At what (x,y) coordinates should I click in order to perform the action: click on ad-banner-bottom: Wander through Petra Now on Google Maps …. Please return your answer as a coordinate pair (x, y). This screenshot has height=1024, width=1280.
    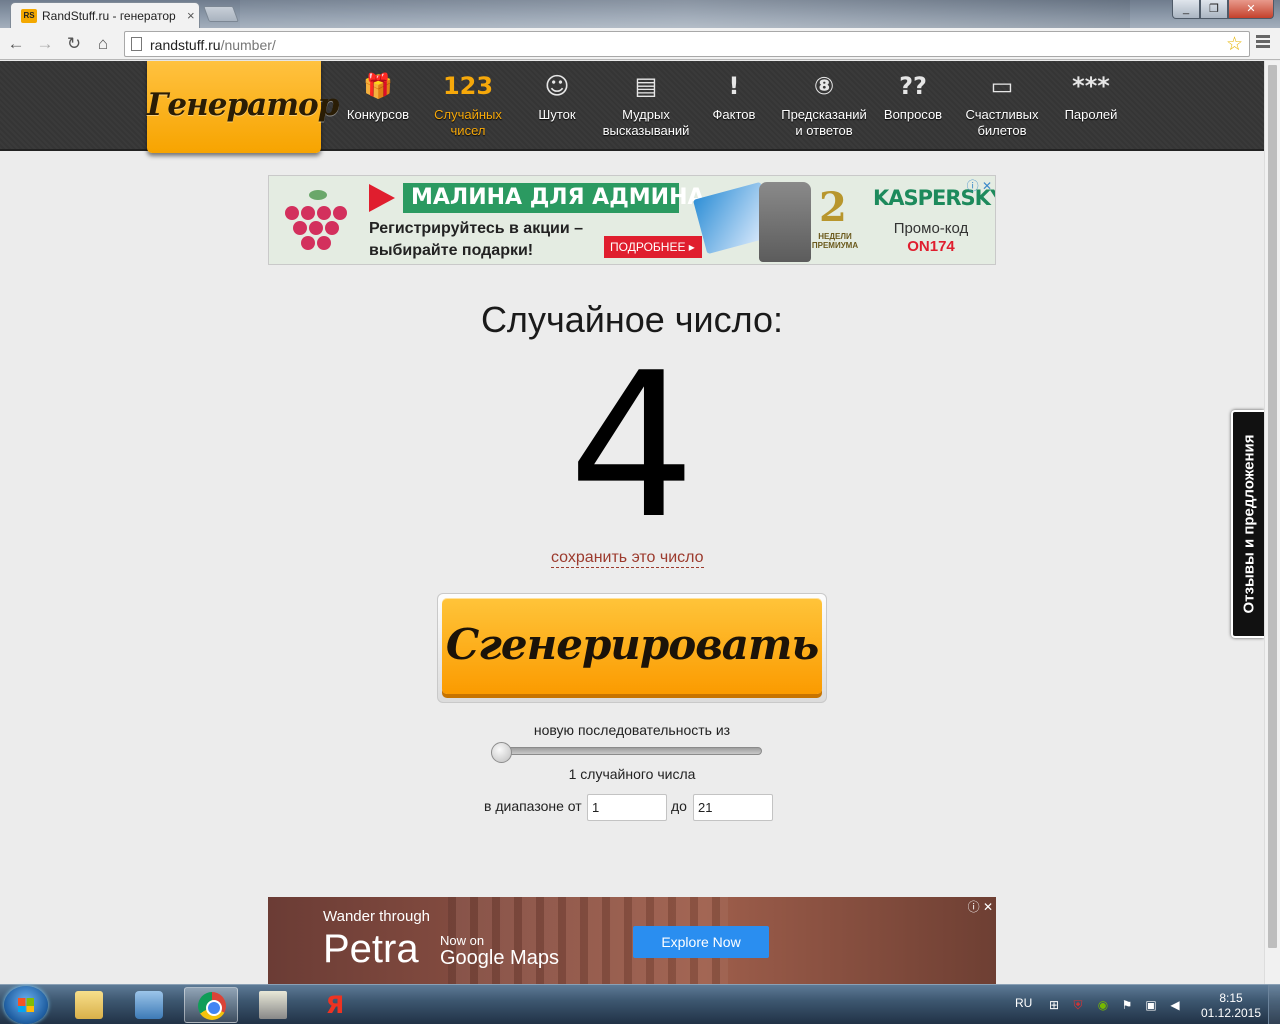
    Looking at the image, I should click on (632, 941).